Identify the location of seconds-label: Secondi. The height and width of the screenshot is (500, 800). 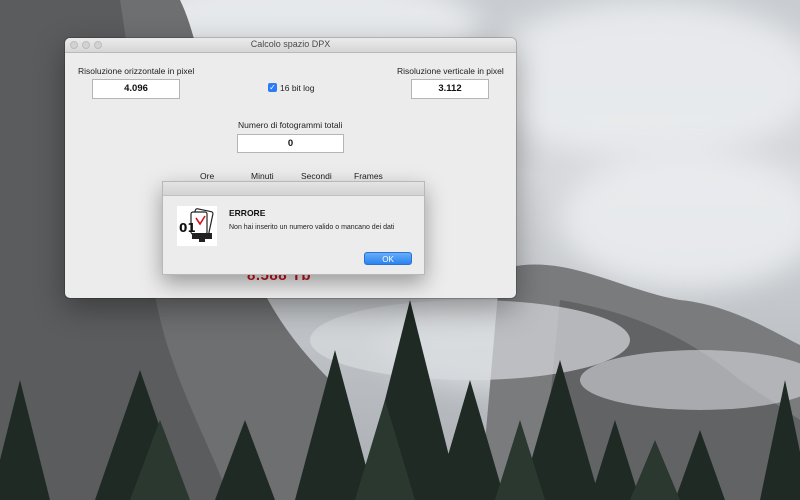
(316, 176).